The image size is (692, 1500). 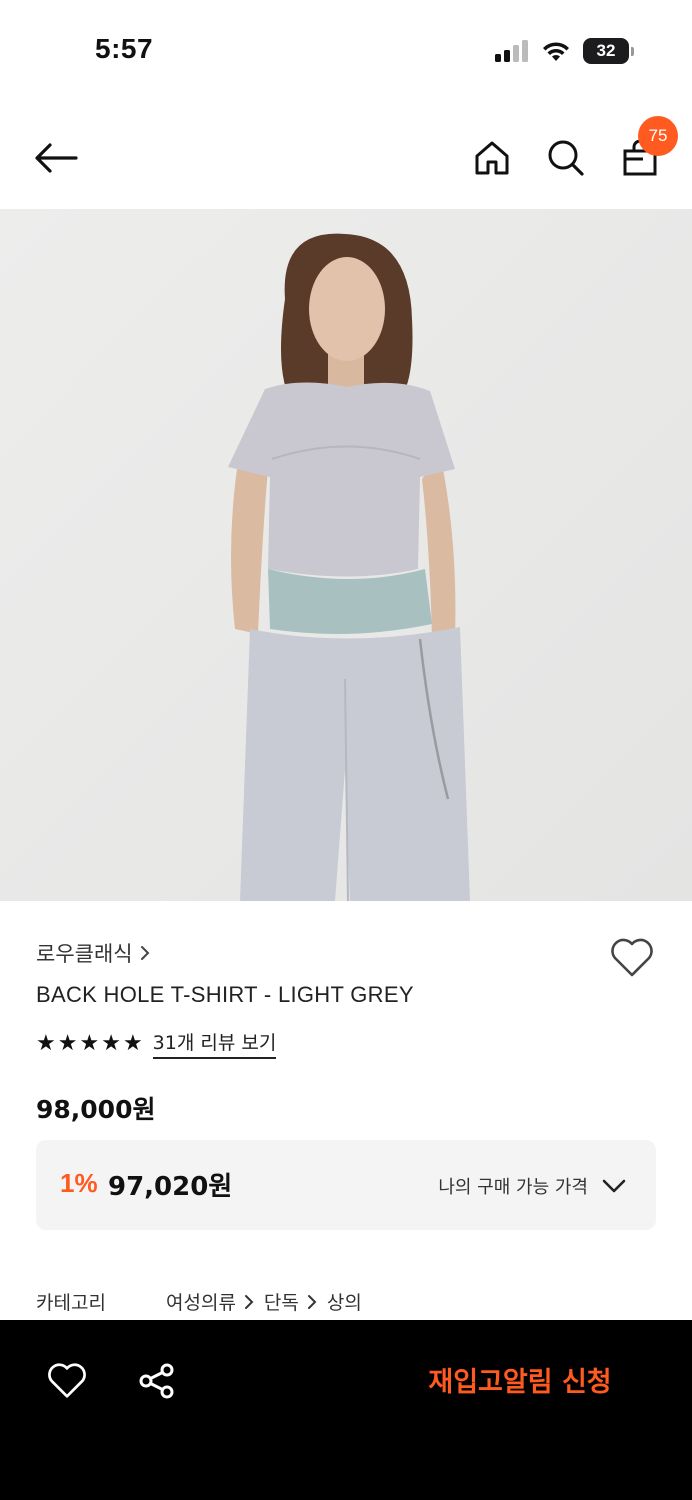 I want to click on category-row: 카테고리 여성의류 단독 상의, so click(x=199, y=1301).